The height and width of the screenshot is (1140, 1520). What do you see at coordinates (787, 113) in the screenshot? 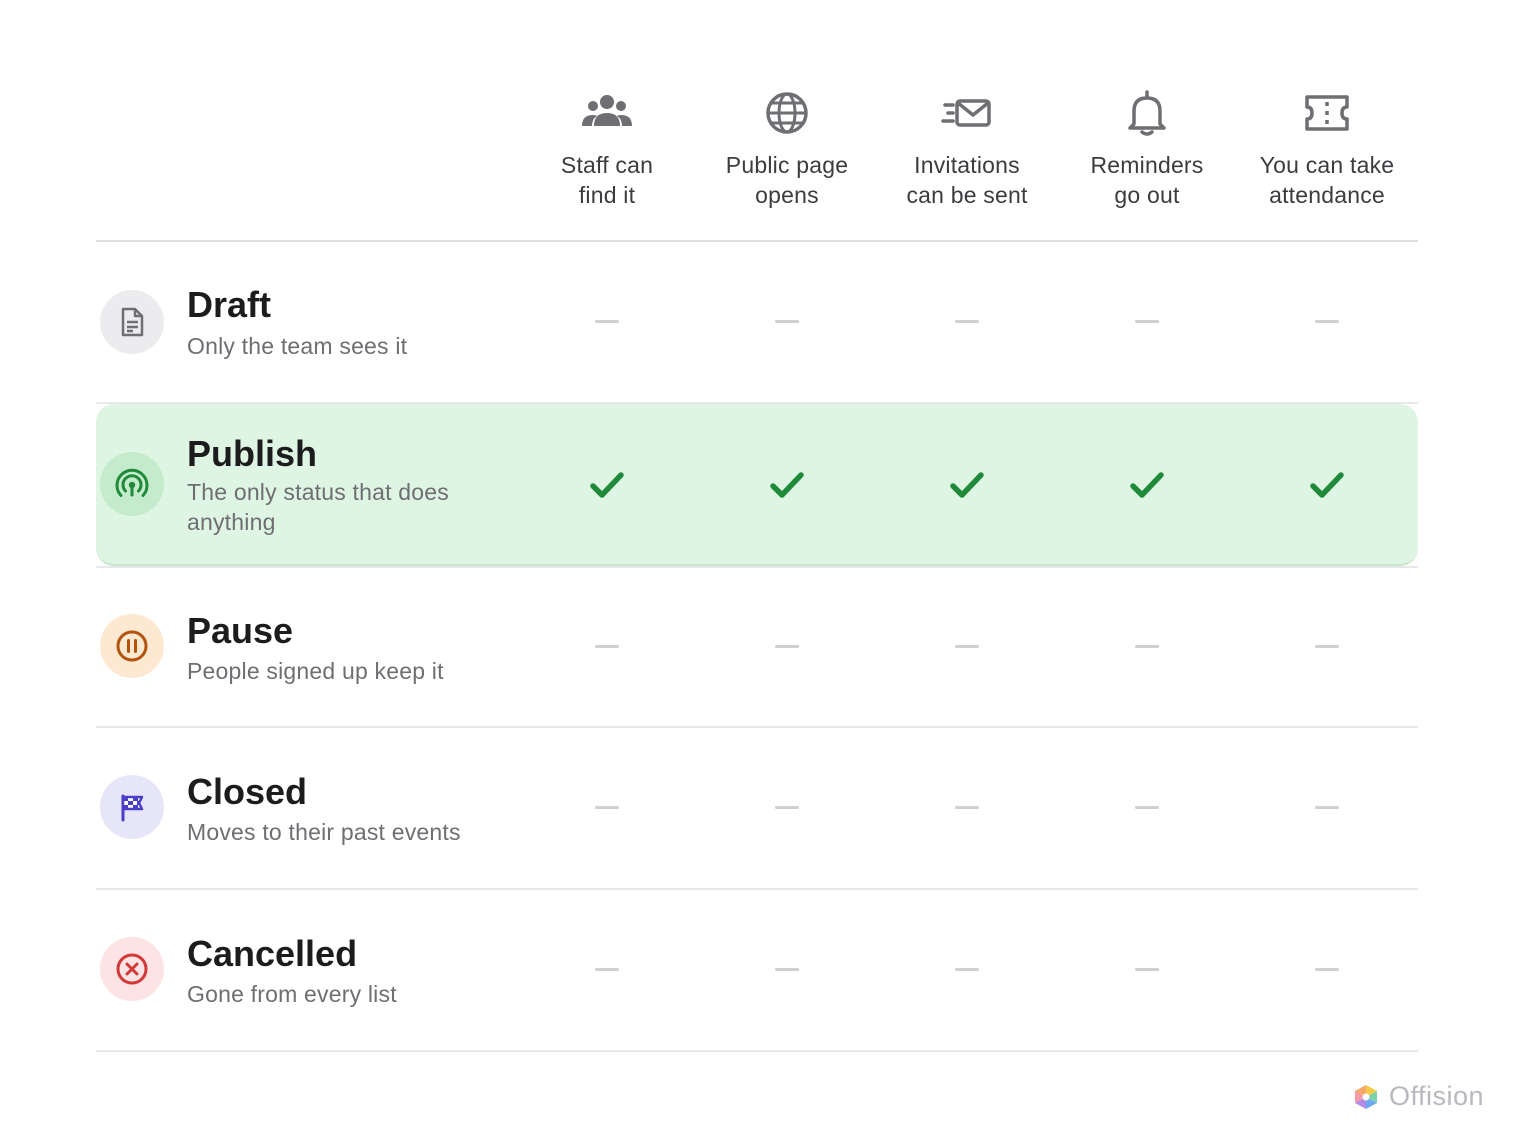
I see `globe-icon` at bounding box center [787, 113].